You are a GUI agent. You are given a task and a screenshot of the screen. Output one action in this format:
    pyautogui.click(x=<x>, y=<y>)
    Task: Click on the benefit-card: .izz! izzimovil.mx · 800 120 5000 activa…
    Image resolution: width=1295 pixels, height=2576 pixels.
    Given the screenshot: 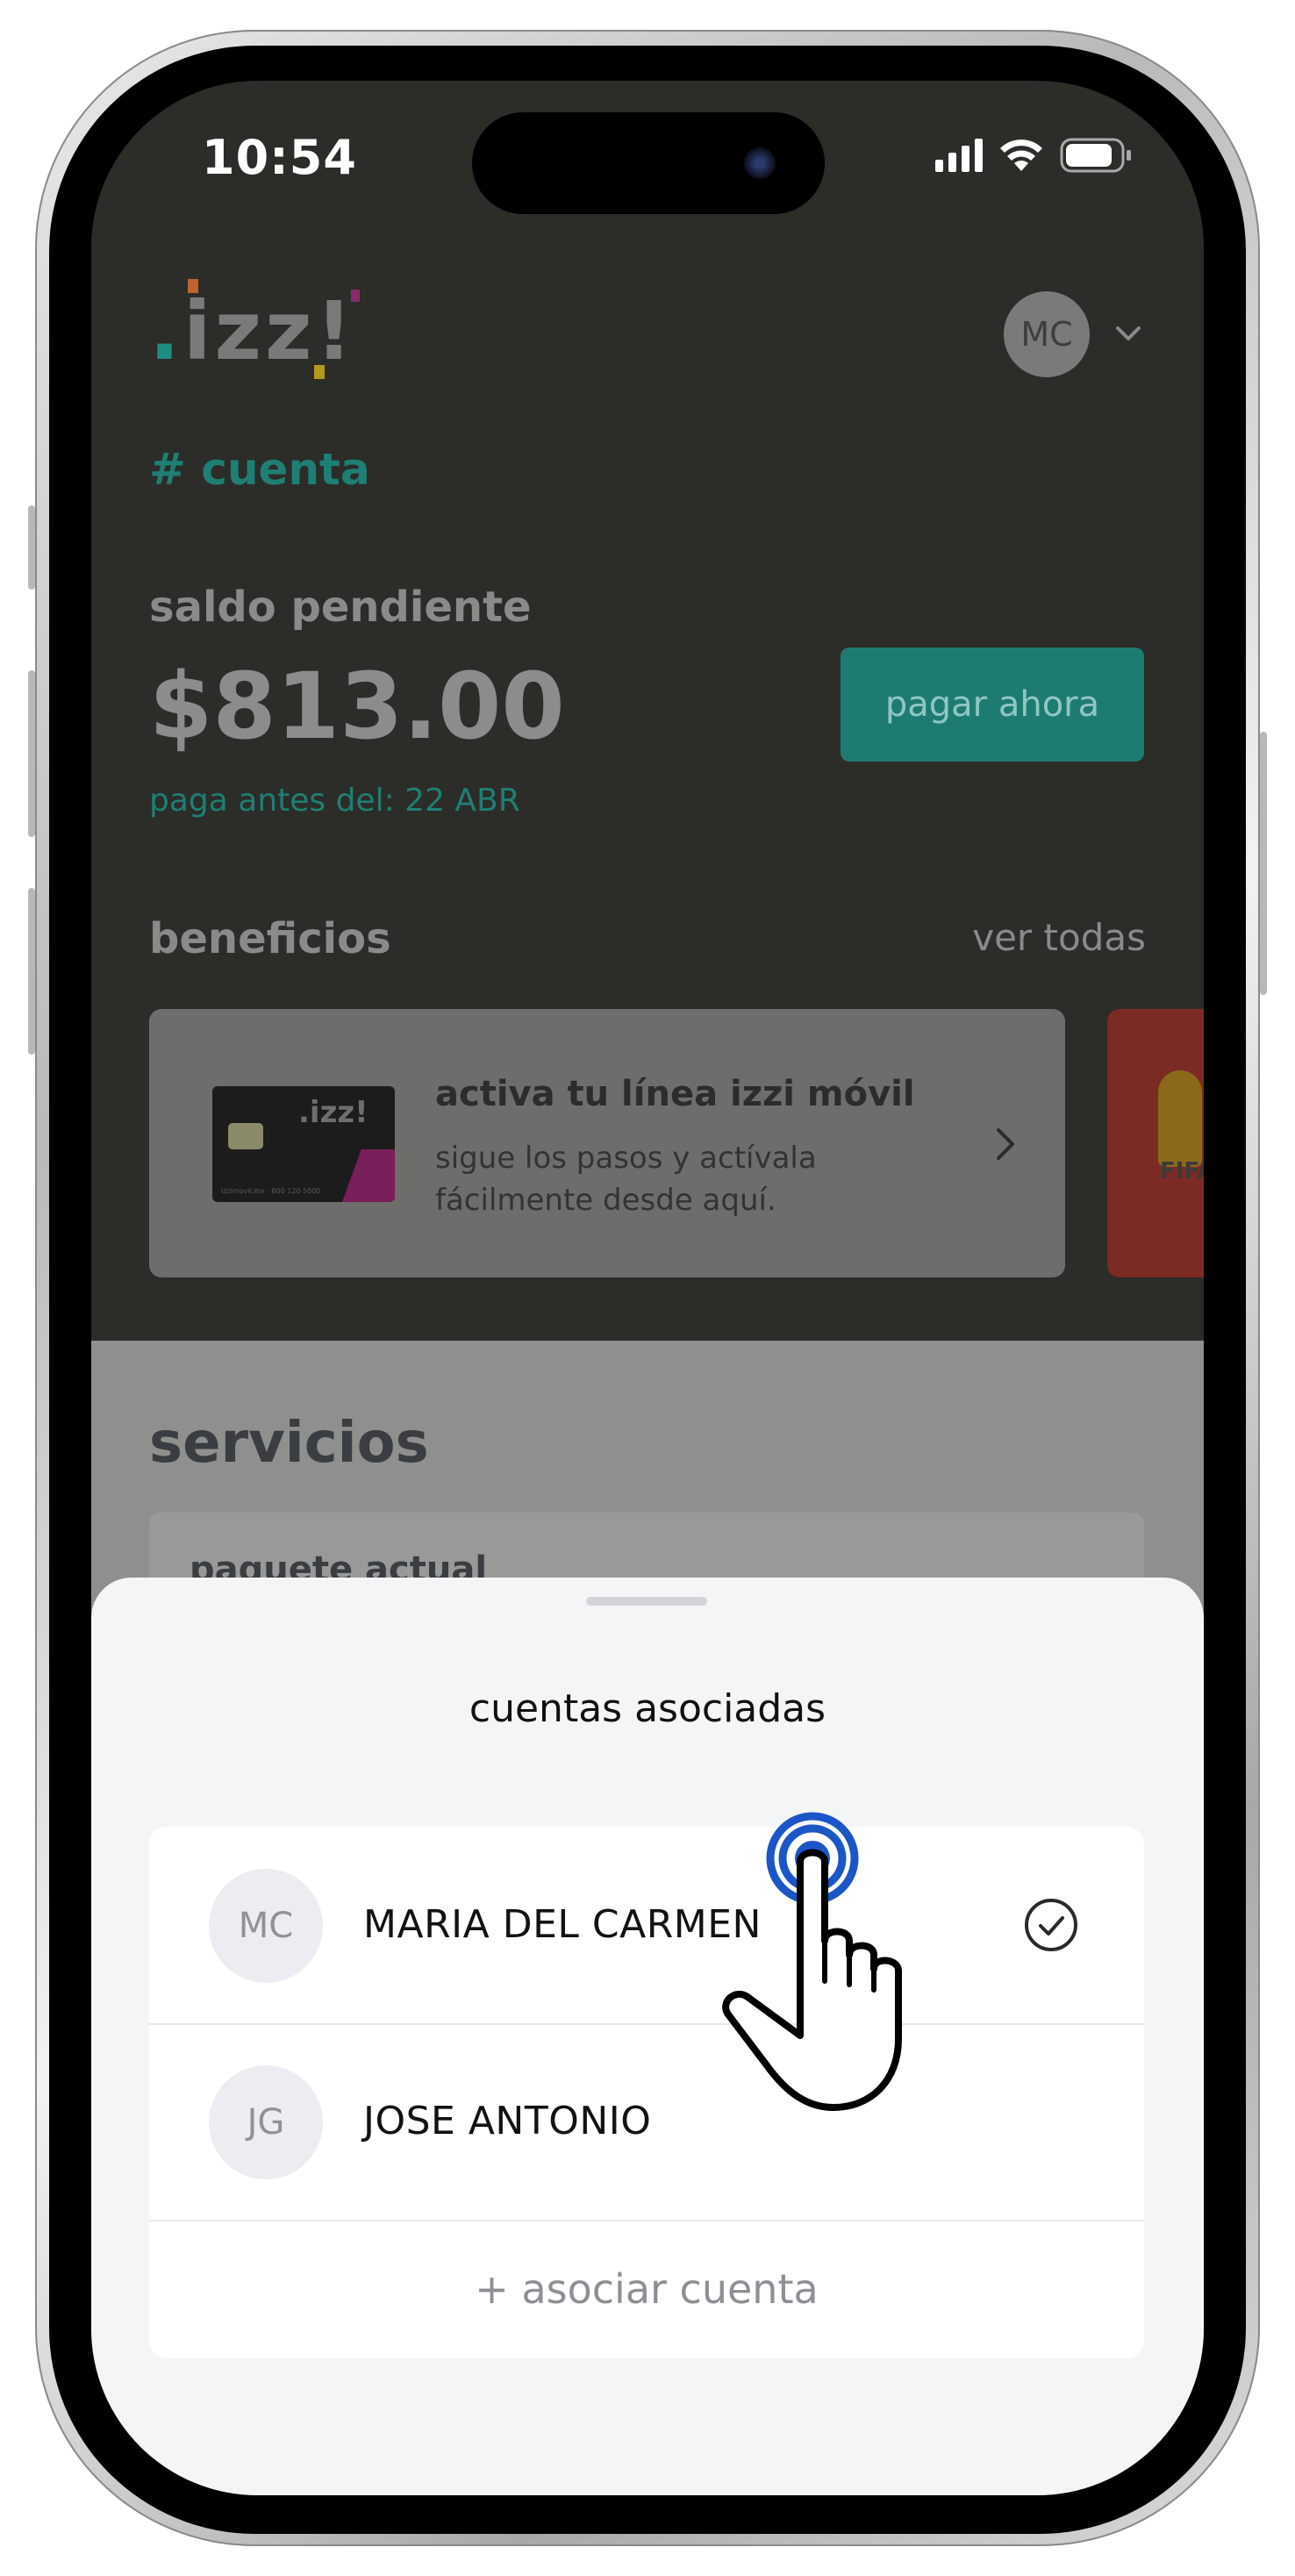 What is the action you would take?
    pyautogui.click(x=607, y=1143)
    